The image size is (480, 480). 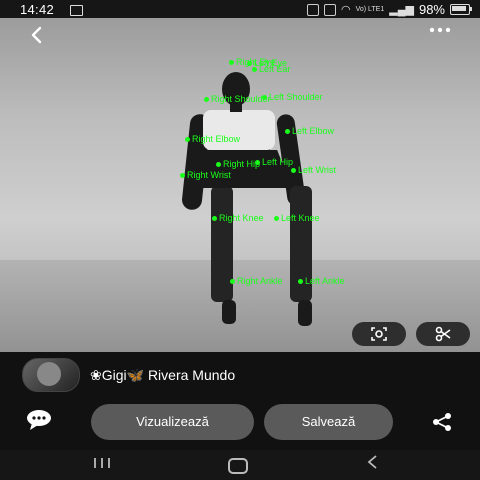 What do you see at coordinates (328, 422) in the screenshot?
I see `save-button: Salvează` at bounding box center [328, 422].